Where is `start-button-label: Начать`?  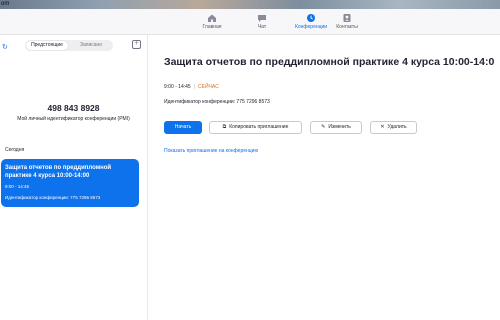
start-button-label: Начать is located at coordinates (183, 127).